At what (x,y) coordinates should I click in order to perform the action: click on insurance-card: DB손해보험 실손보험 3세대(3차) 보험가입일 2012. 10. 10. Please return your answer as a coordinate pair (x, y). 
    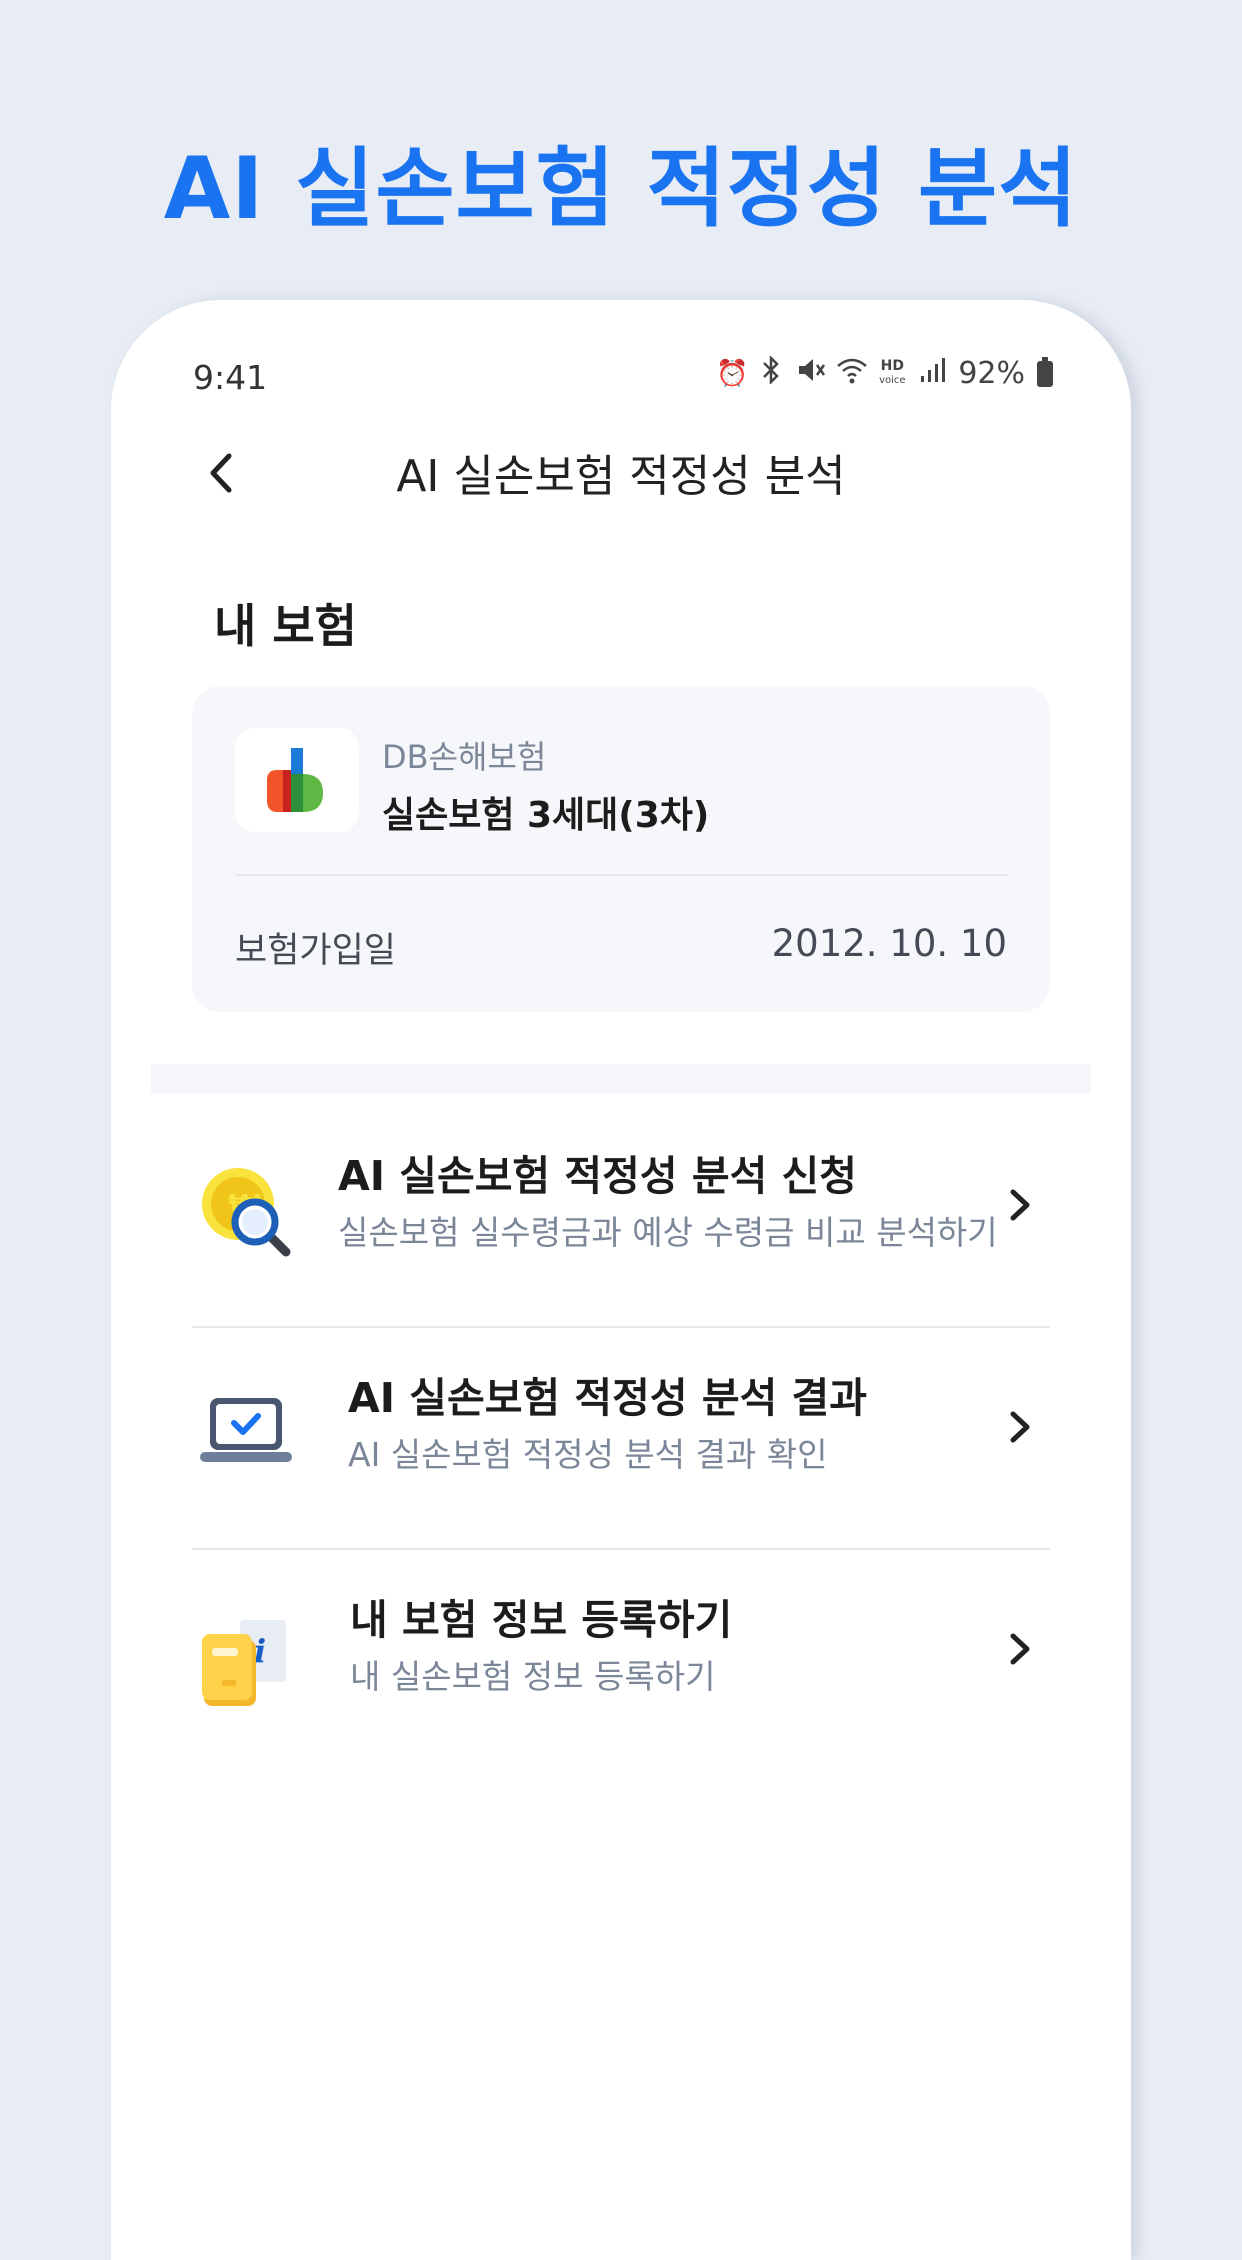
    Looking at the image, I should click on (621, 849).